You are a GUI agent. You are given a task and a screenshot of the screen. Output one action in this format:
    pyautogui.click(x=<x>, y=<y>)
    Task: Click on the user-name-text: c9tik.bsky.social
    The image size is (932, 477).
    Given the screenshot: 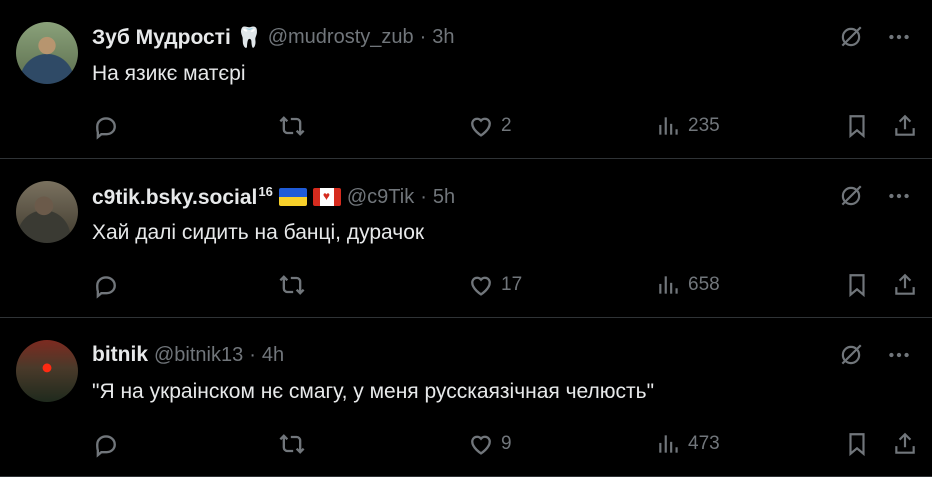 What is the action you would take?
    pyautogui.click(x=175, y=197)
    